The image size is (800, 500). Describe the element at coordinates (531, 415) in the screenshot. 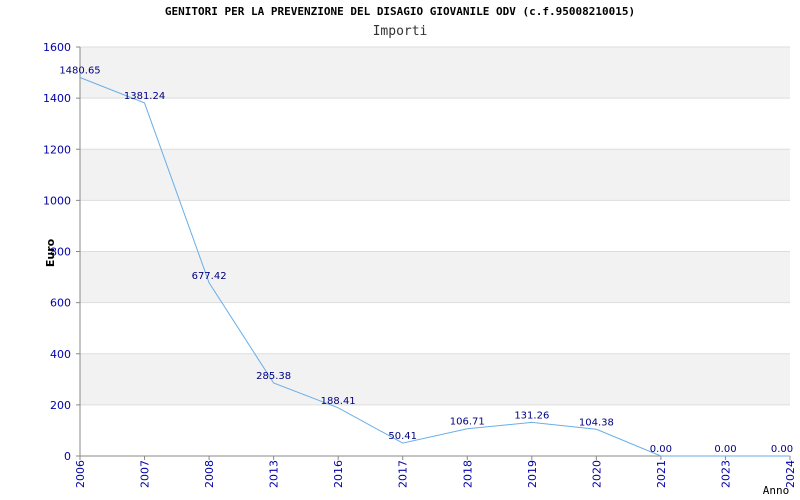

I see `data-label: 131.26` at that location.